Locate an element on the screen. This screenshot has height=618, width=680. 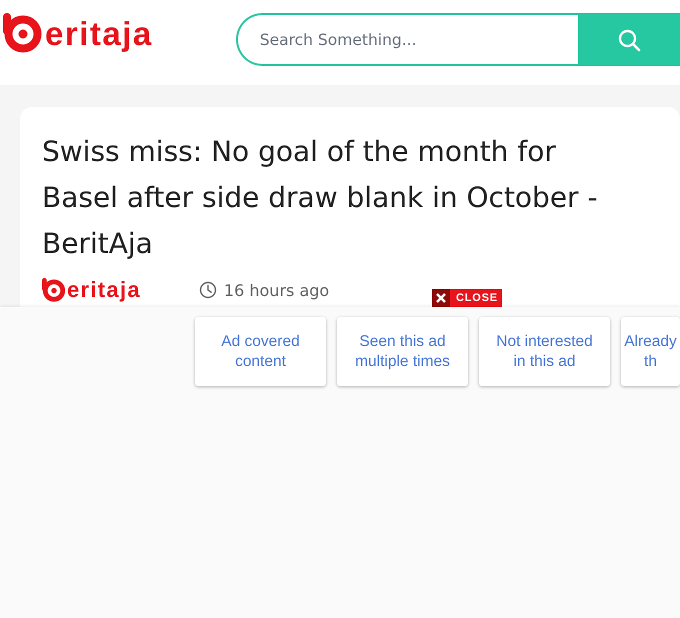
search-icon is located at coordinates (629, 40).